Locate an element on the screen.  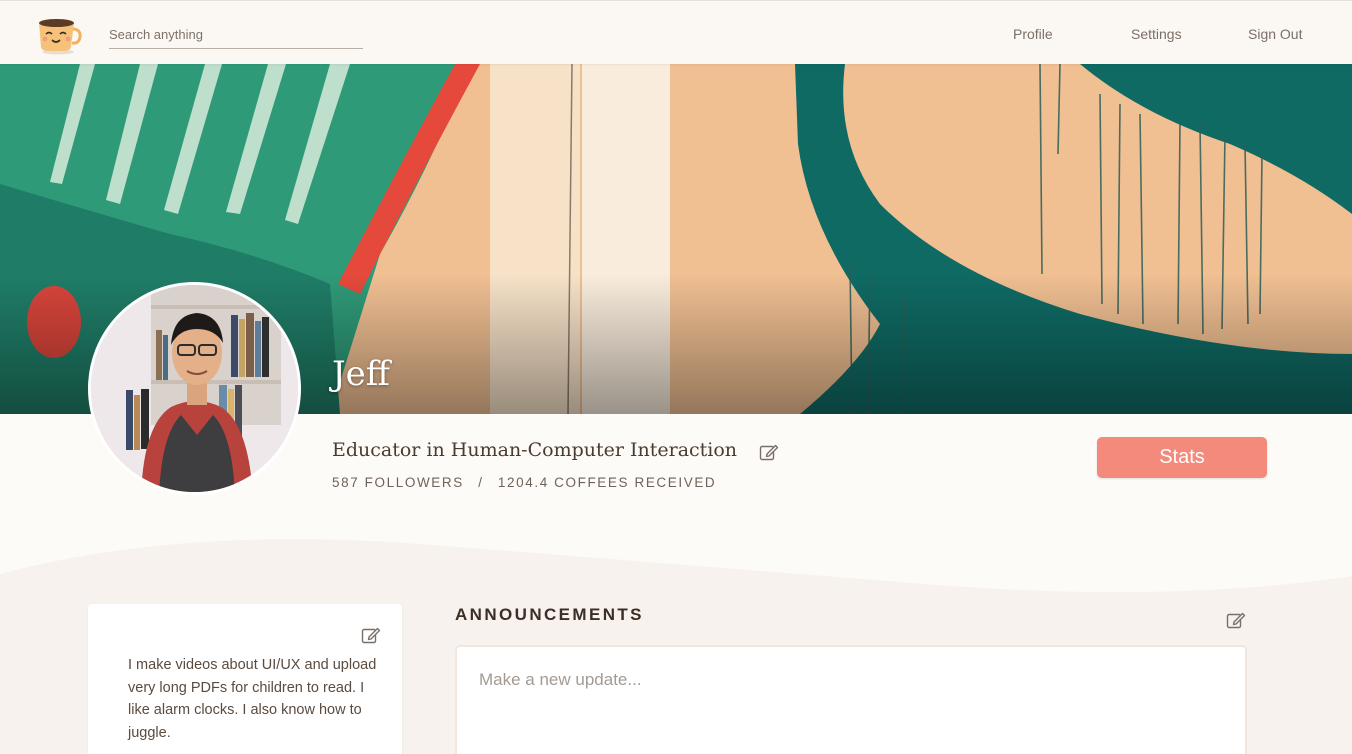
profile-stats-line: 587 FOLLOWERS / 1204.4 COFFEES RECEIVED is located at coordinates (524, 482).